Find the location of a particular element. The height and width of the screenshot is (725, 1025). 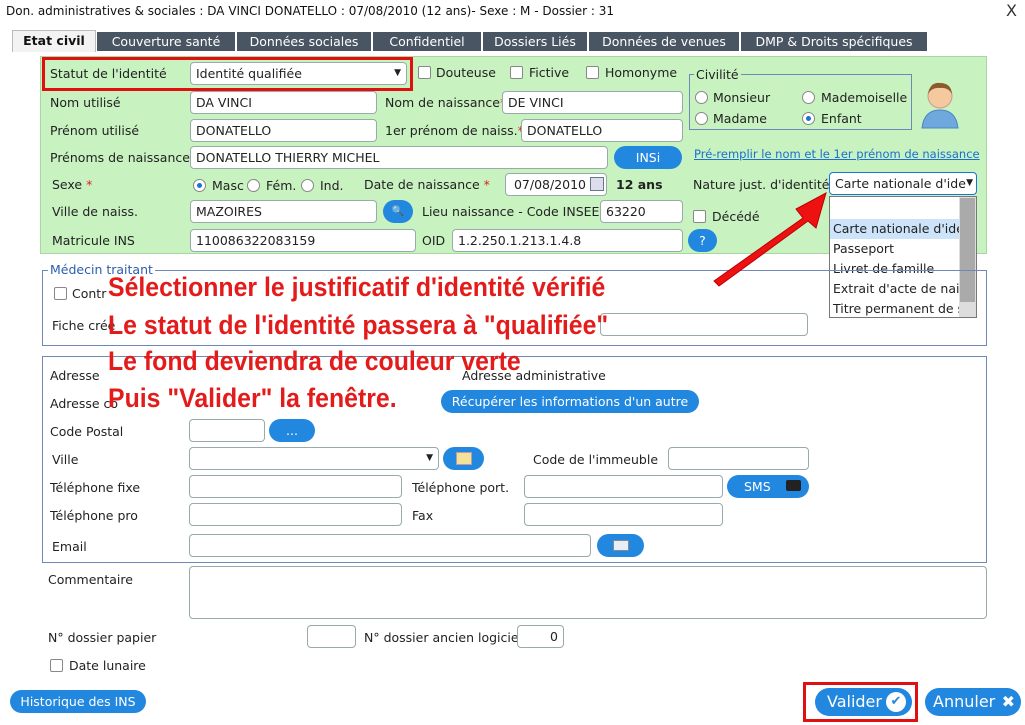

fictive-label: Fictive is located at coordinates (549, 72).